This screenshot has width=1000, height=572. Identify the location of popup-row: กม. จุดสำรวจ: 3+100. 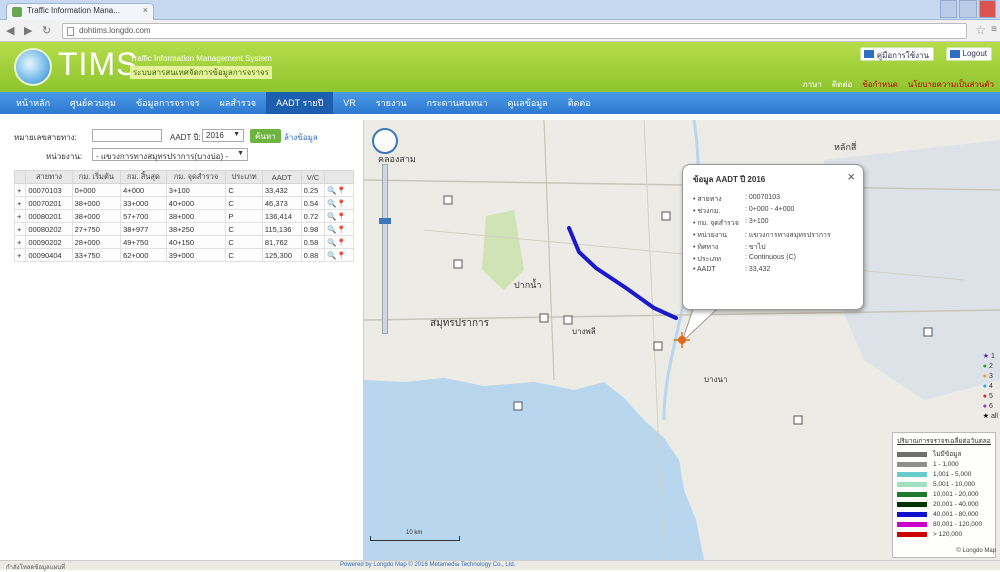
(773, 224).